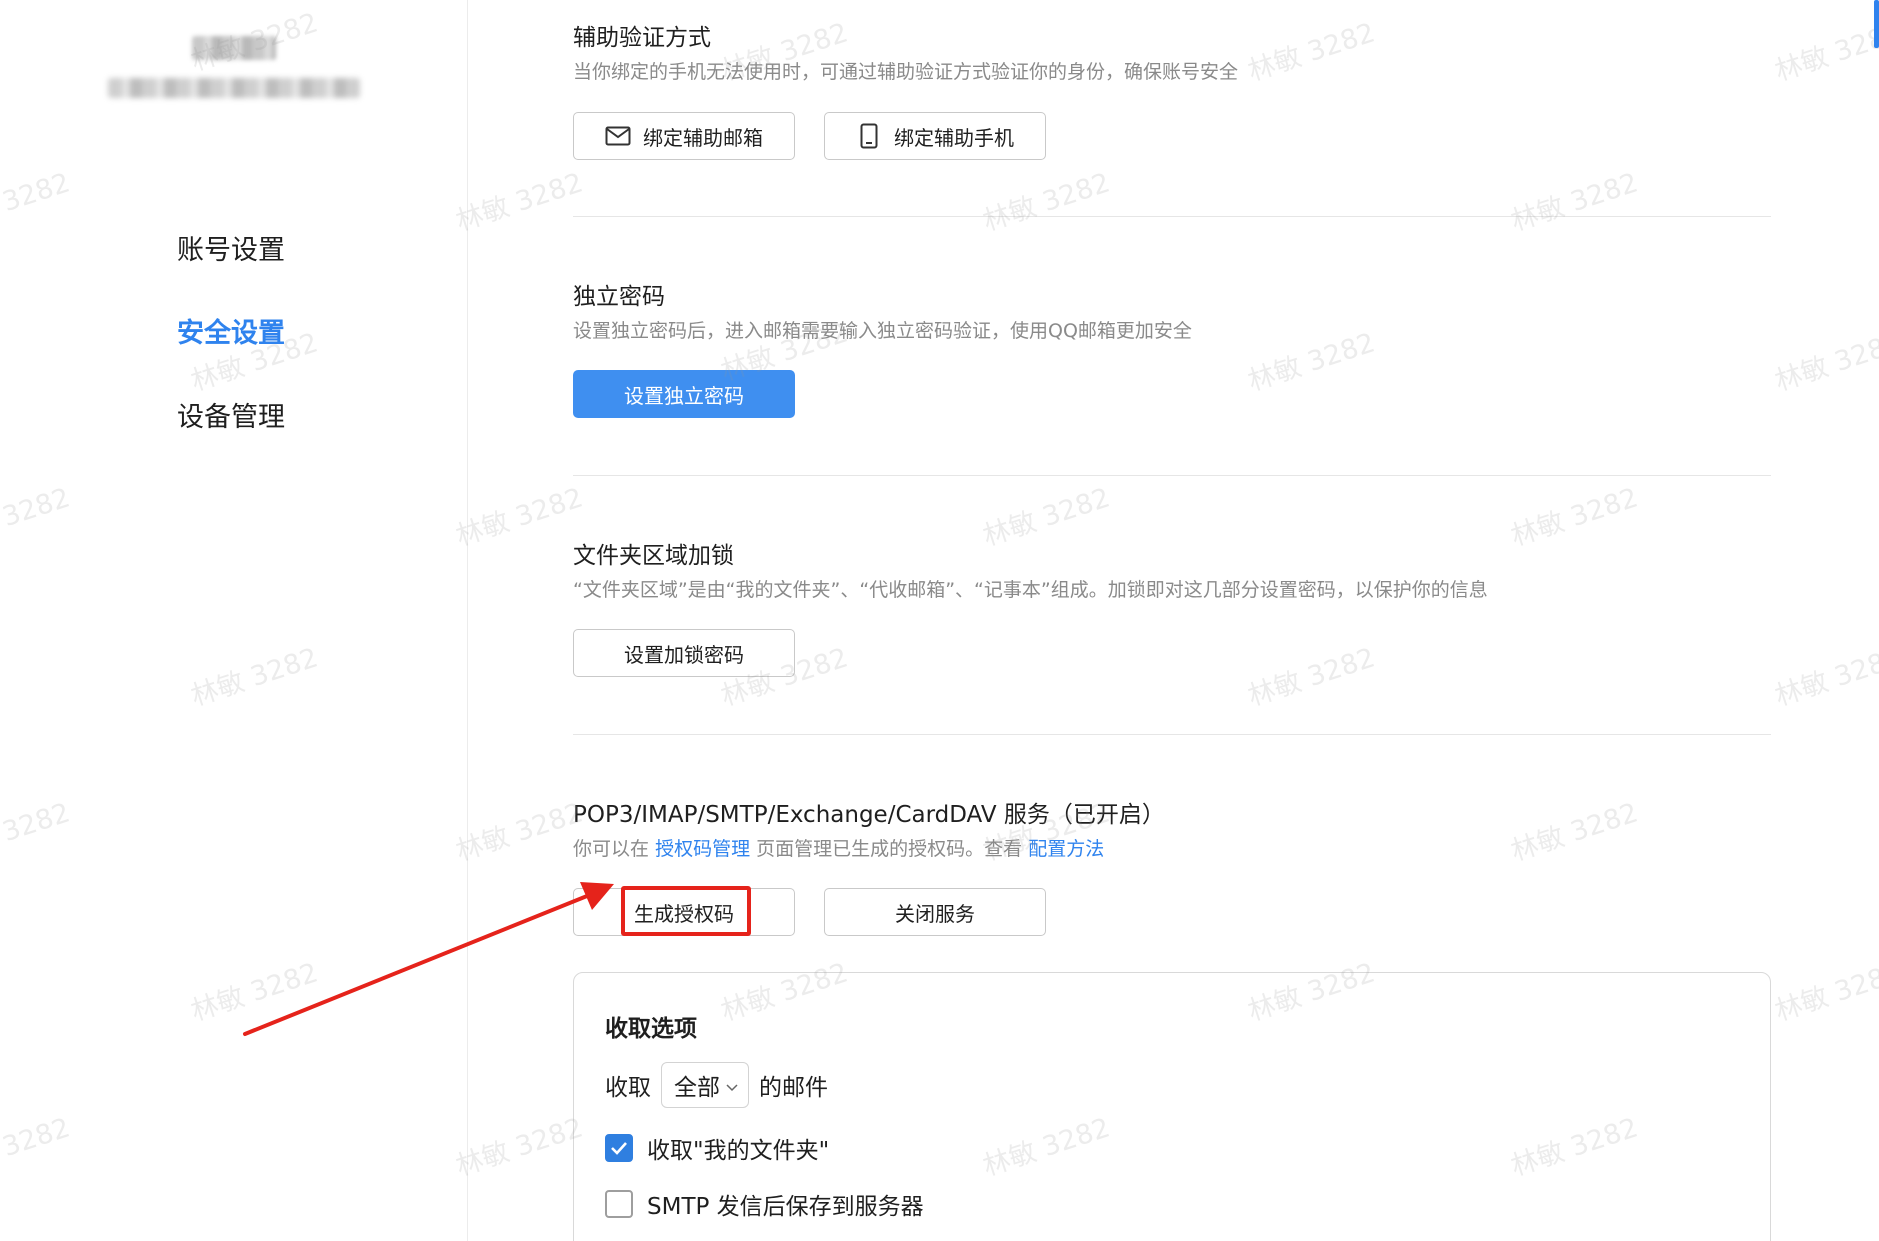 This screenshot has height=1241, width=1879. I want to click on scrollbar-thumb, so click(1876, 24).